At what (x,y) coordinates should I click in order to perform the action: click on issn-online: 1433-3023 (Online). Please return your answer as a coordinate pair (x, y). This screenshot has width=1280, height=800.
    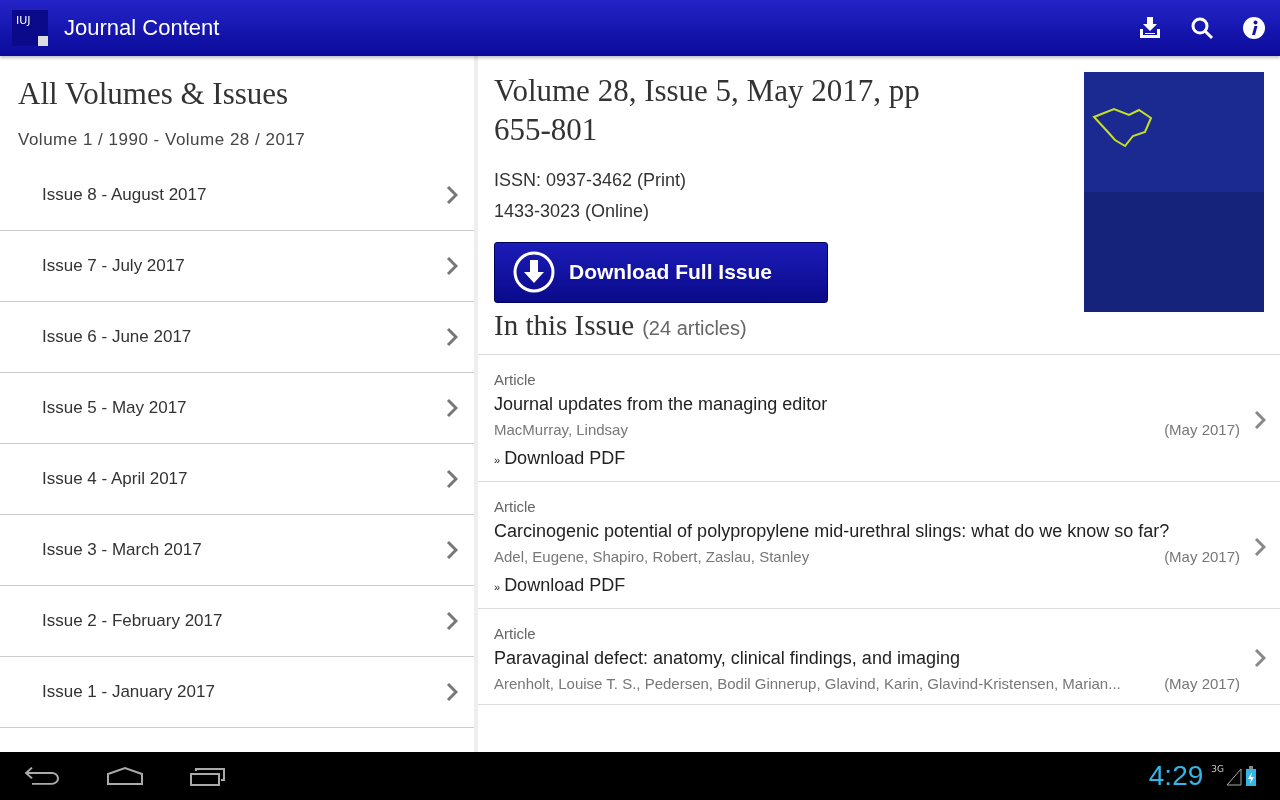
    Looking at the image, I should click on (572, 211).